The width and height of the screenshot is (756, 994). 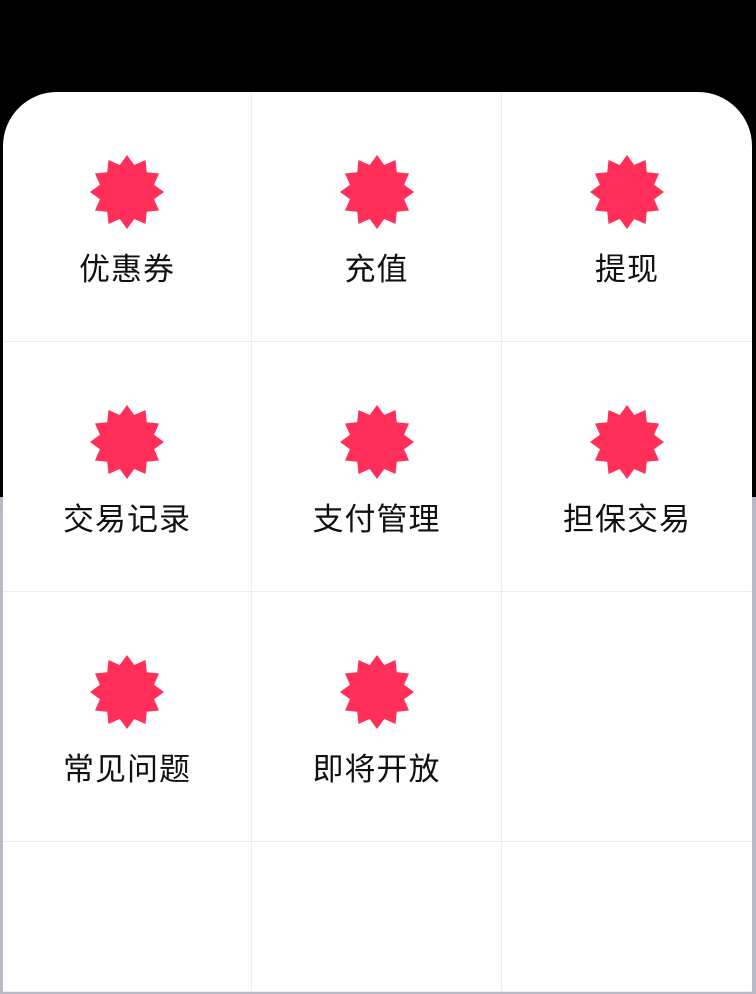 I want to click on grid-item-coupon: 优惠券, so click(x=127, y=217).